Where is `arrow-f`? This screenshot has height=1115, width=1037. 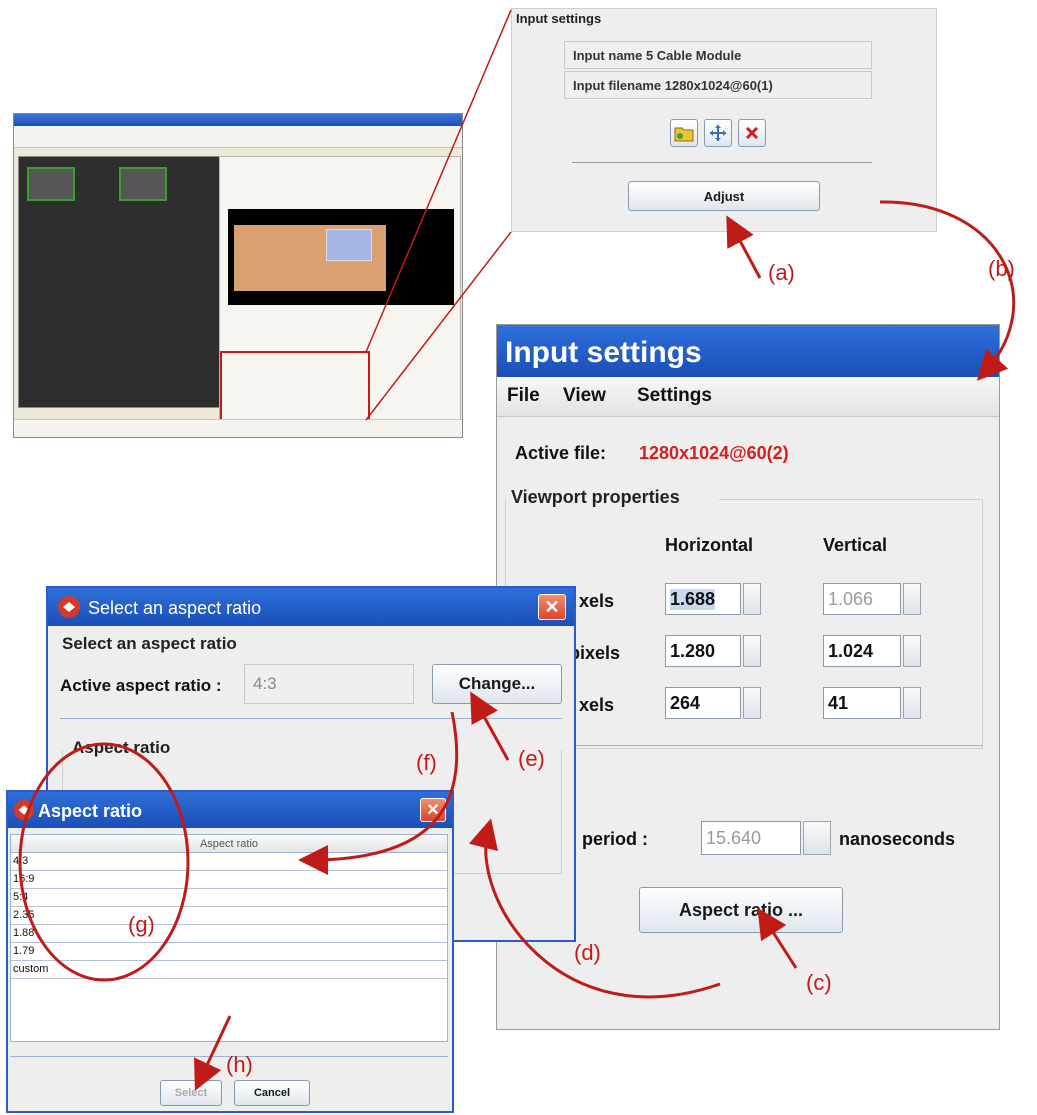 arrow-f is located at coordinates (378, 793).